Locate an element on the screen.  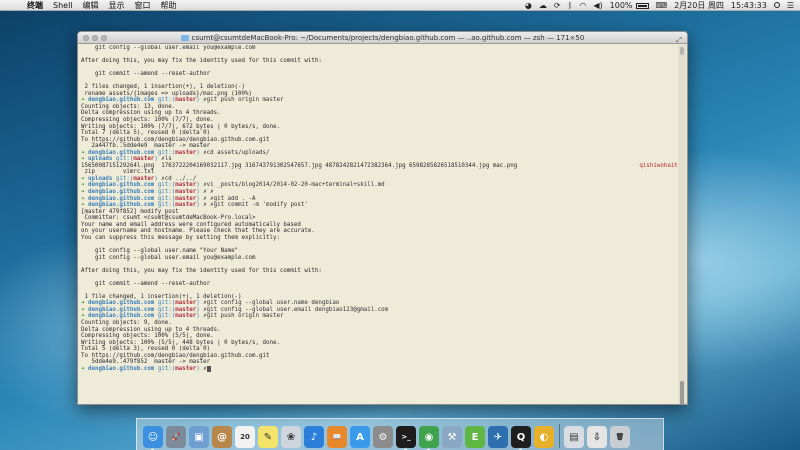
window-controls is located at coordinates (96, 38).